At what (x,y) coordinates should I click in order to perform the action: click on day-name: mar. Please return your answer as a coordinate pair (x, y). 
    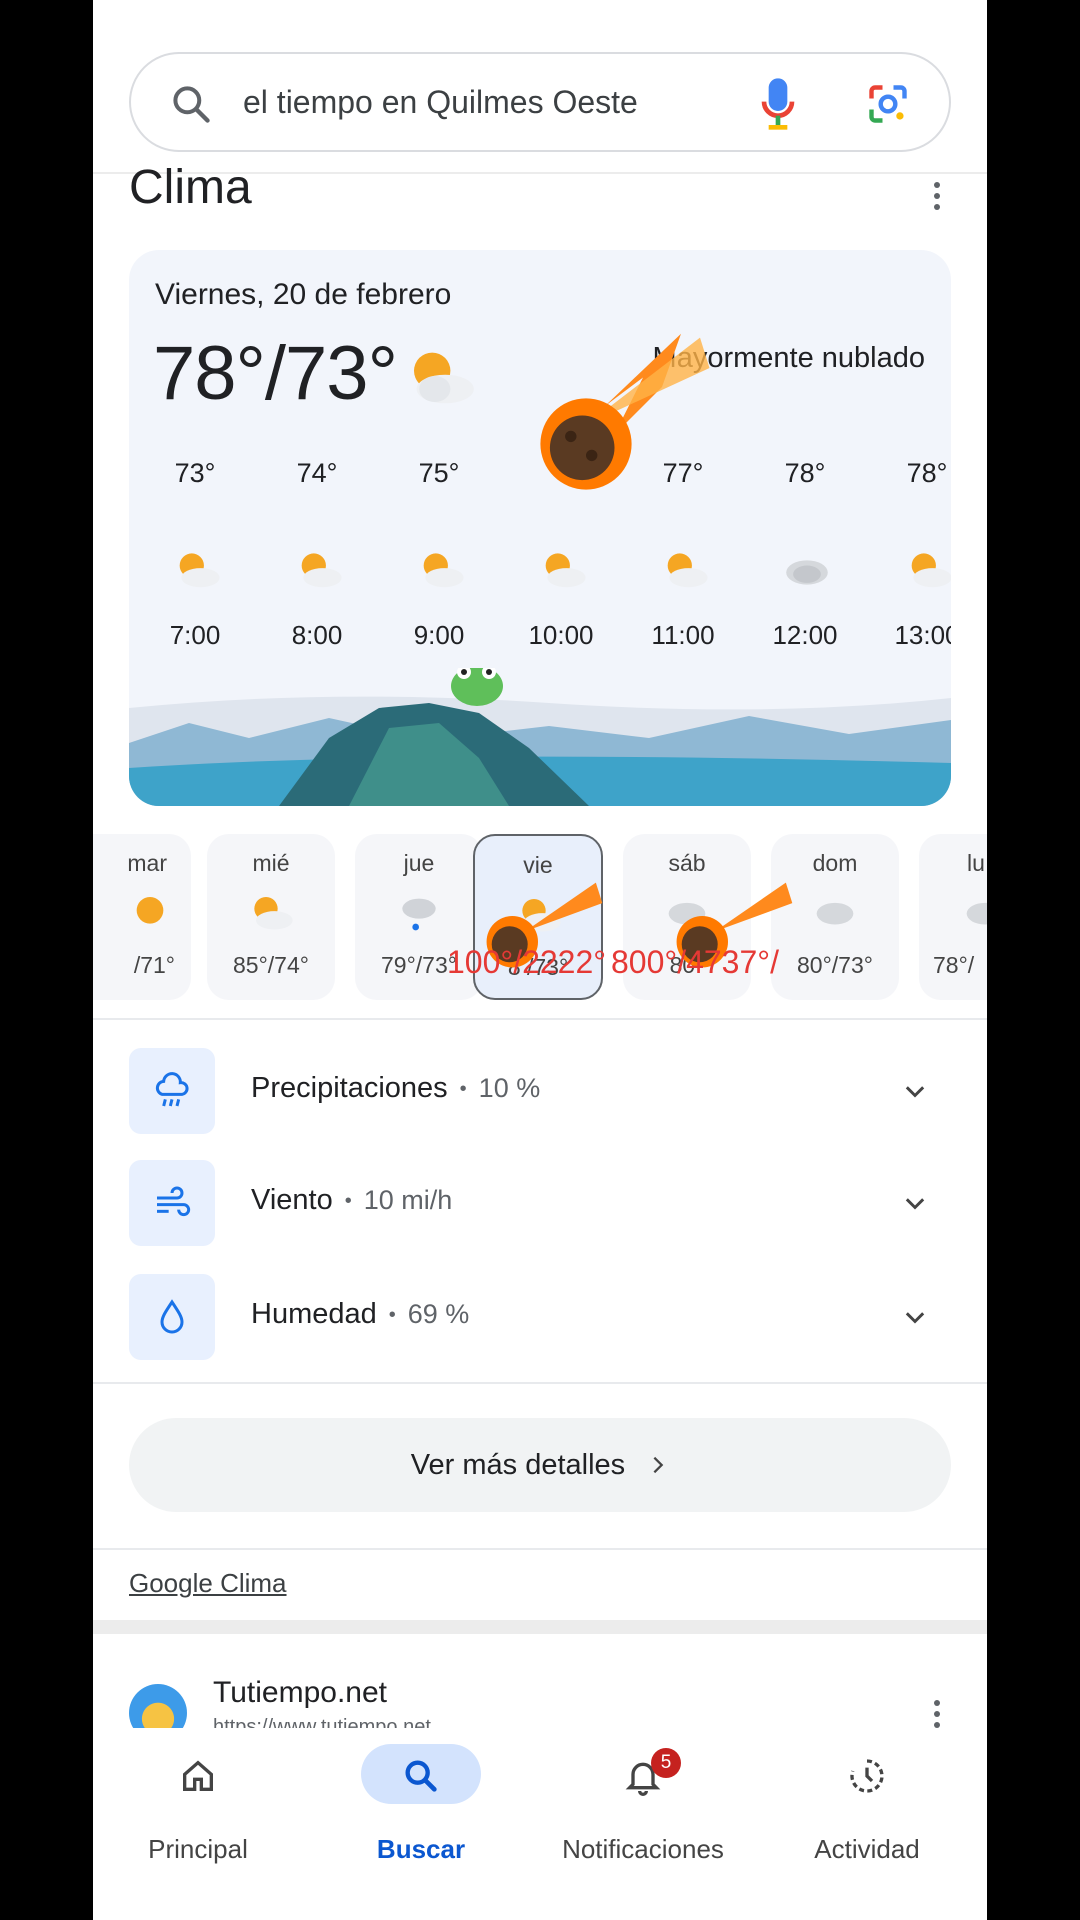
    Looking at the image, I should click on (147, 863).